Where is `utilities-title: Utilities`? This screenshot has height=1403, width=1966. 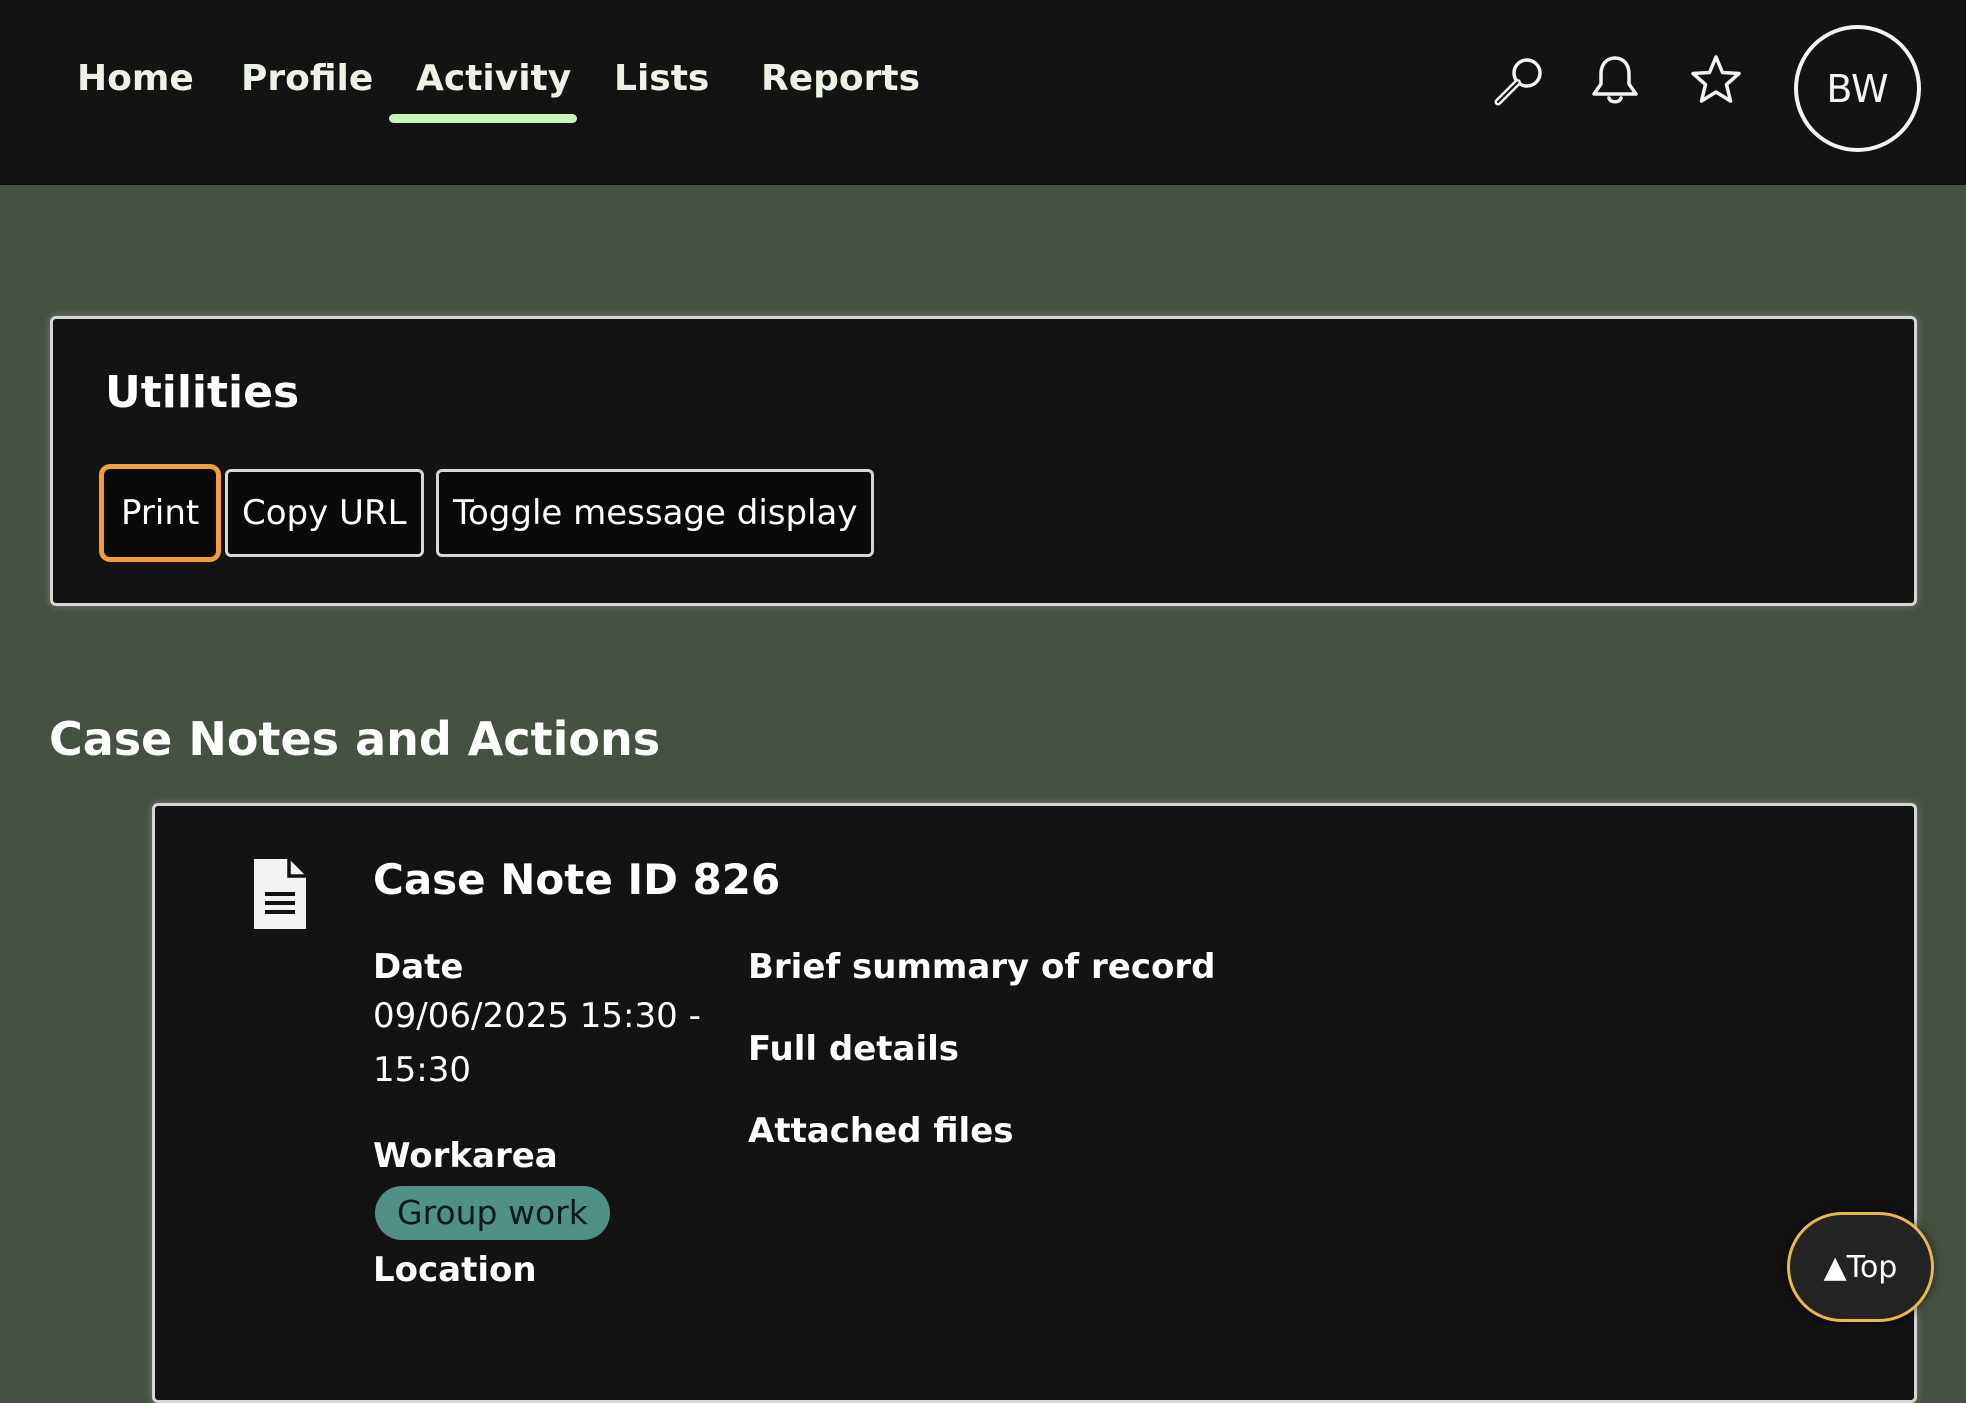 utilities-title: Utilities is located at coordinates (202, 392).